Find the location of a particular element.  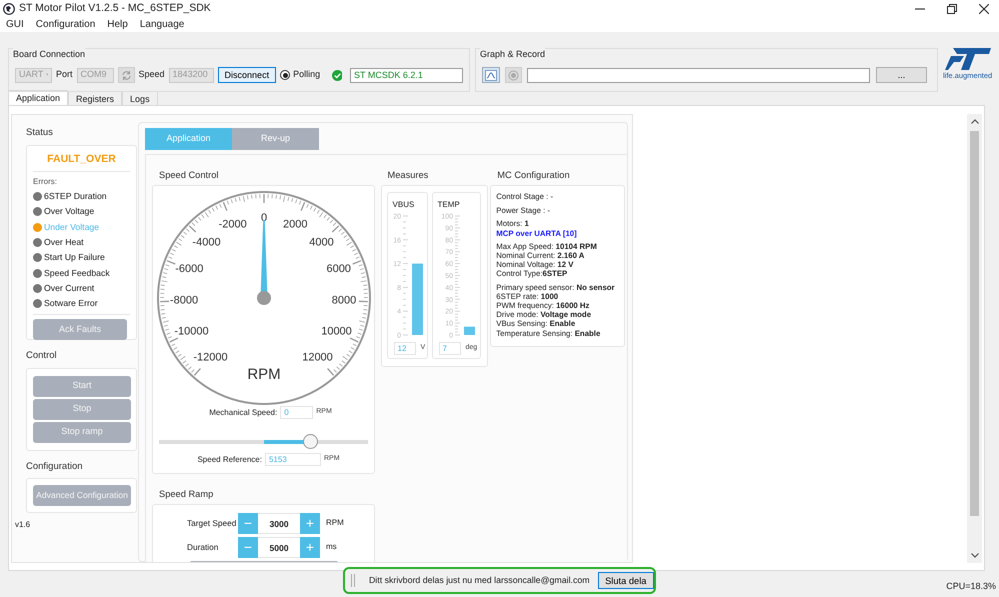

record-button is located at coordinates (513, 75).